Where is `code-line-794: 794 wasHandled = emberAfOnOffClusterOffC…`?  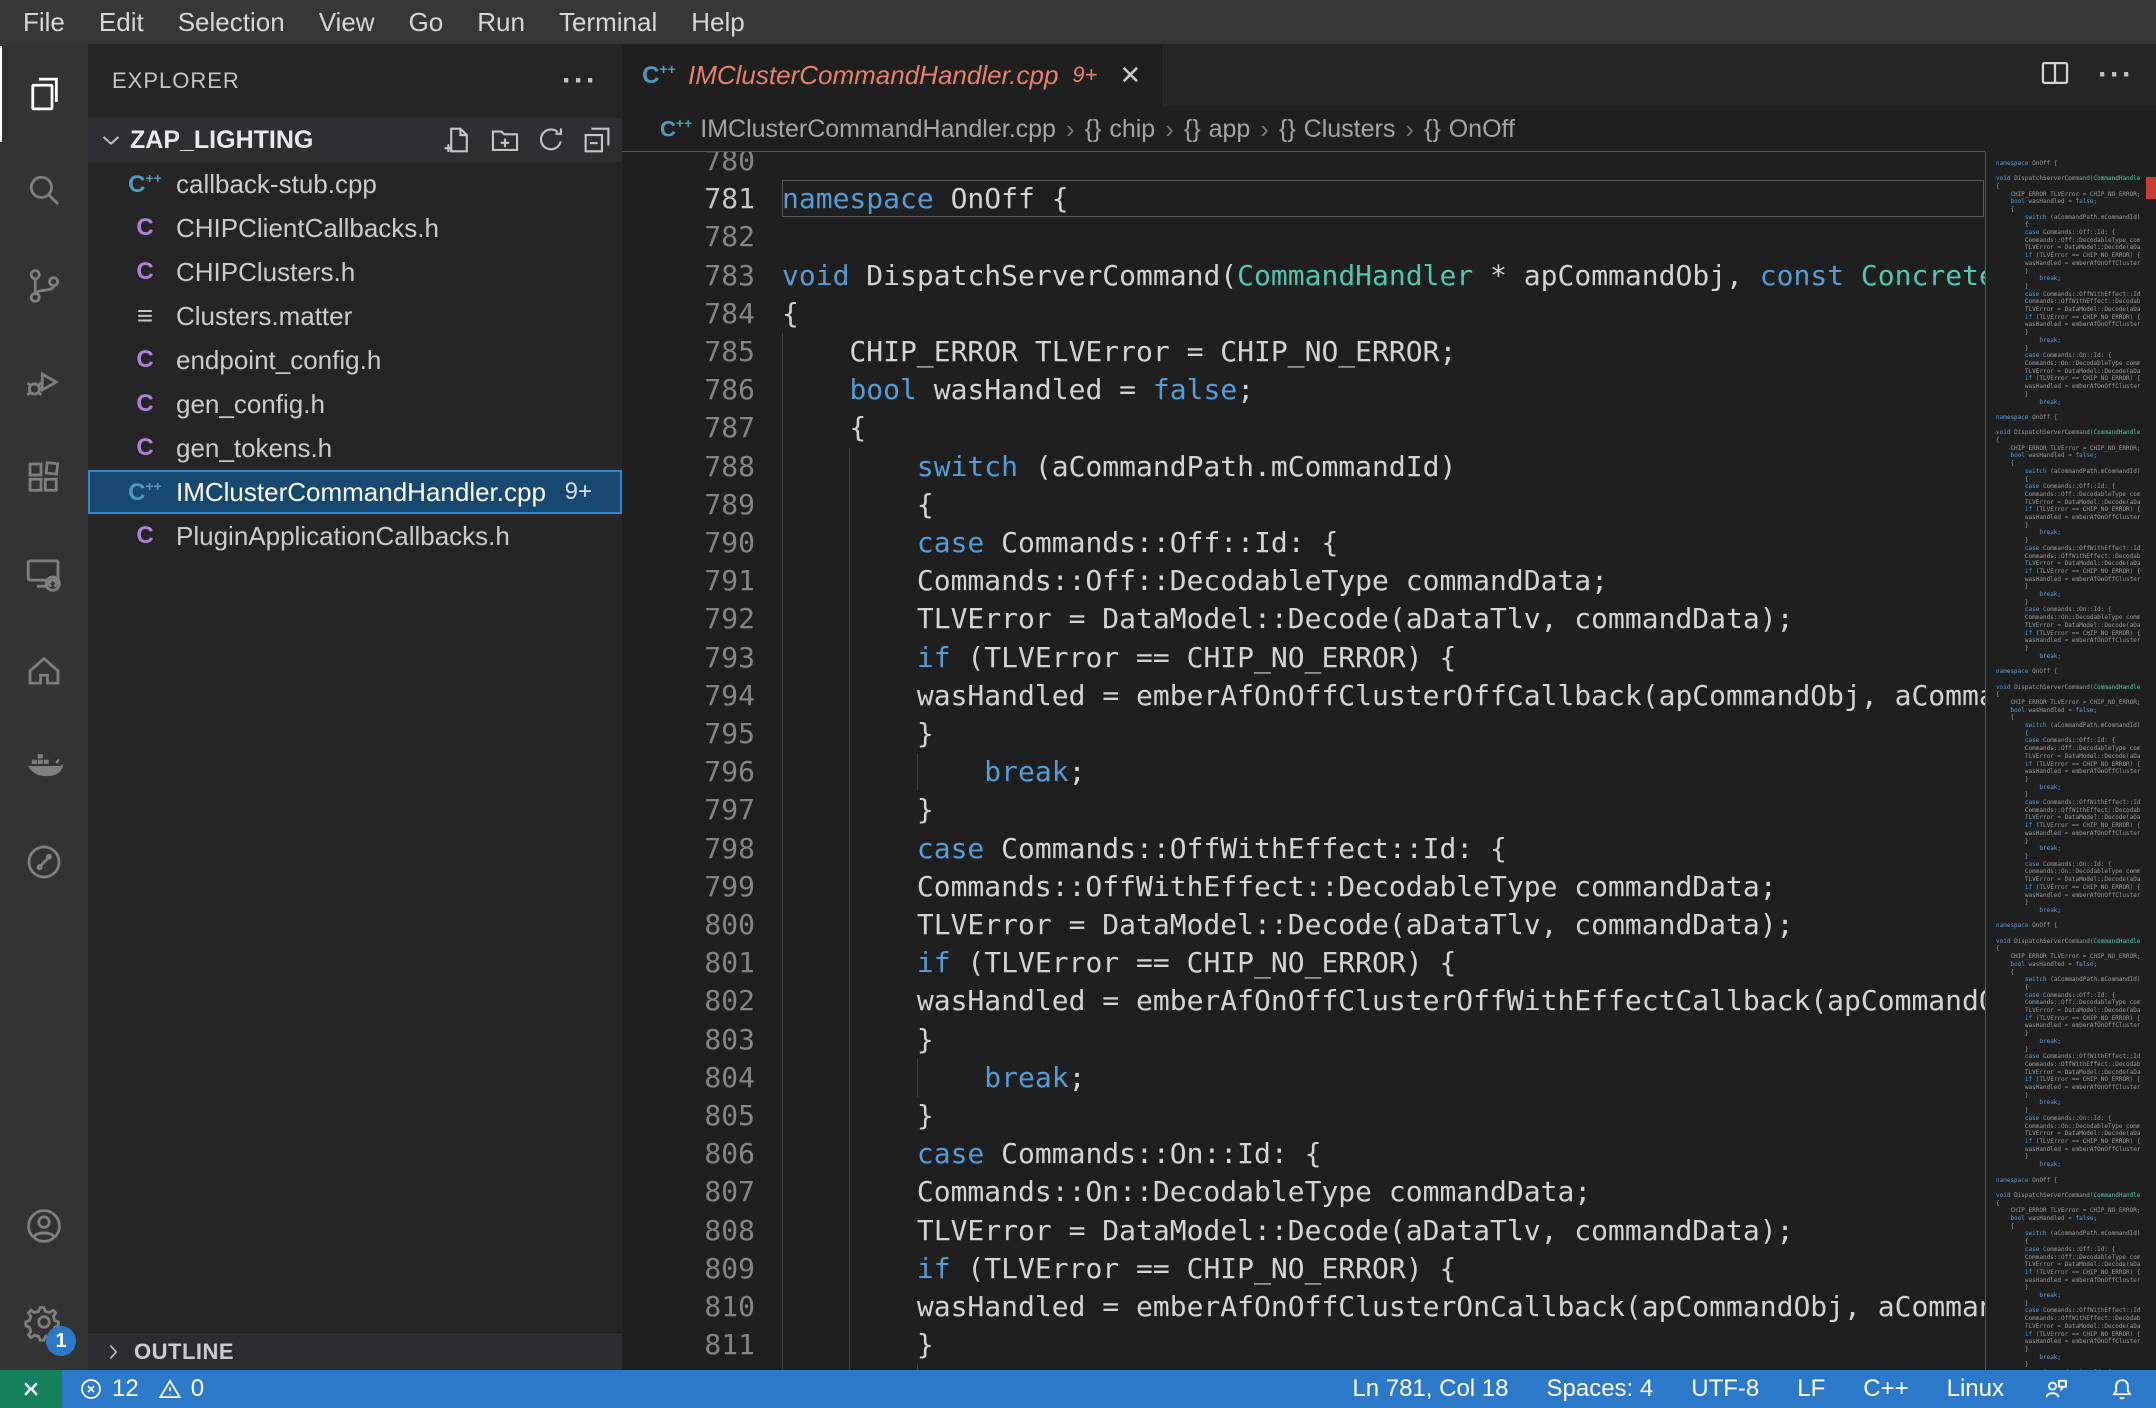 code-line-794: 794 wasHandled = emberAfOnOffClusterOffC… is located at coordinates (1303, 695).